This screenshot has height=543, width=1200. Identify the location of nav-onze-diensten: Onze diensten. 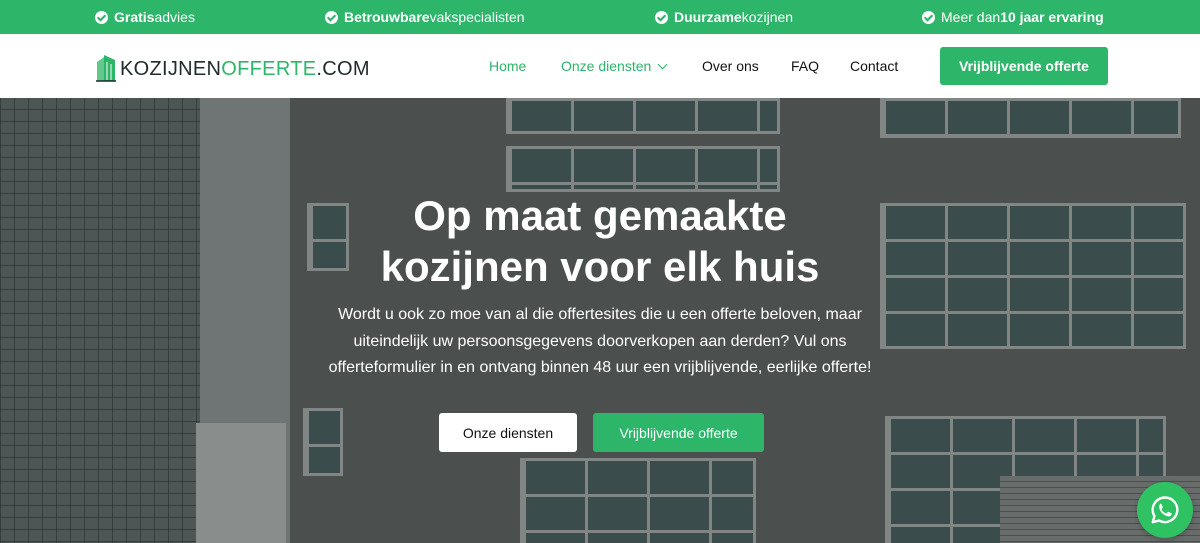
(614, 66).